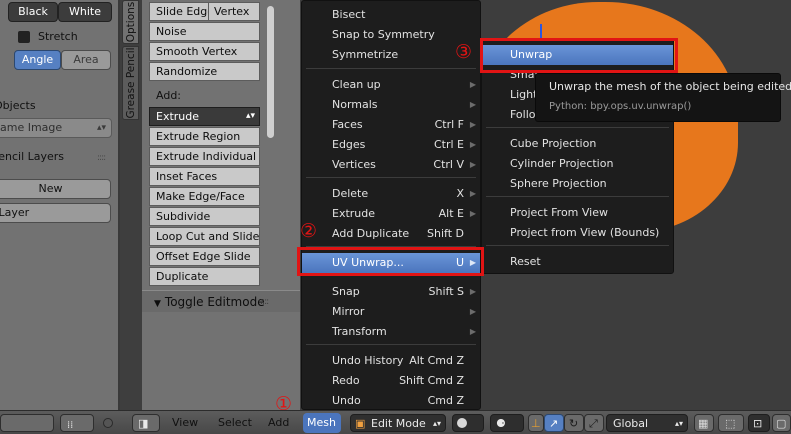  I want to click on scale-manipulator: ⤢, so click(594, 423).